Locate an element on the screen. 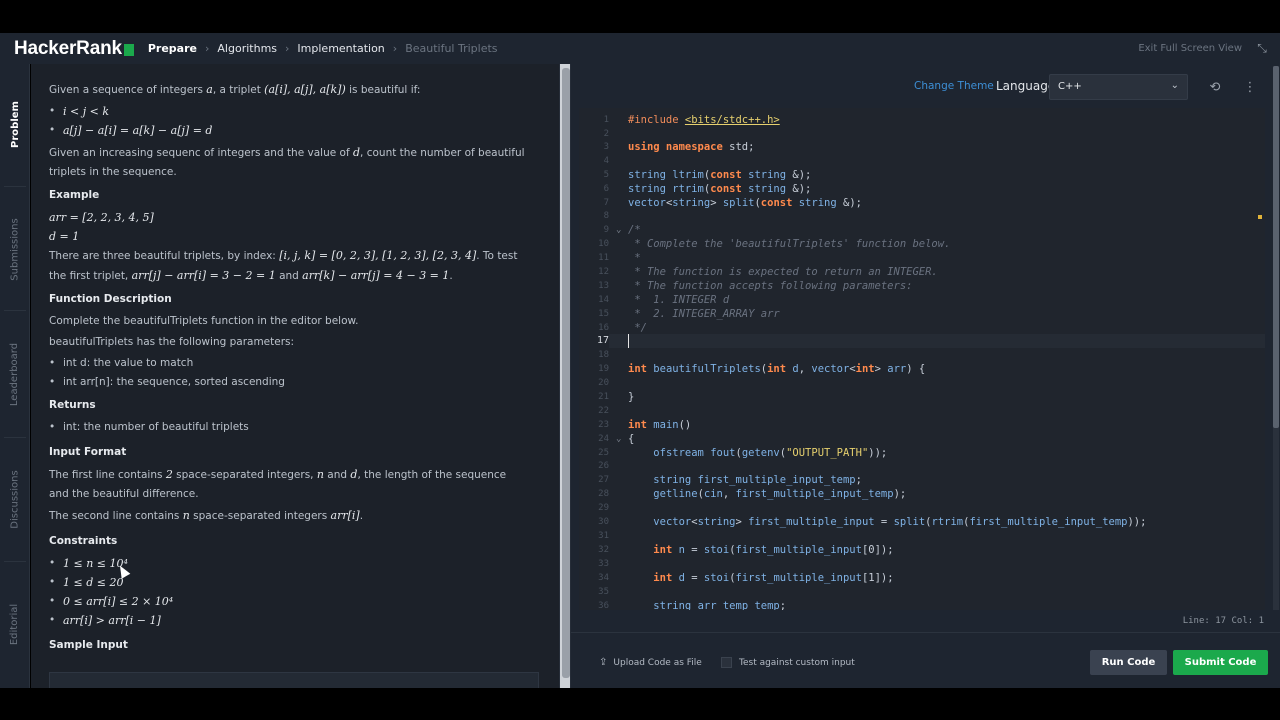 The height and width of the screenshot is (720, 1280). line-number: 20 is located at coordinates (603, 383).